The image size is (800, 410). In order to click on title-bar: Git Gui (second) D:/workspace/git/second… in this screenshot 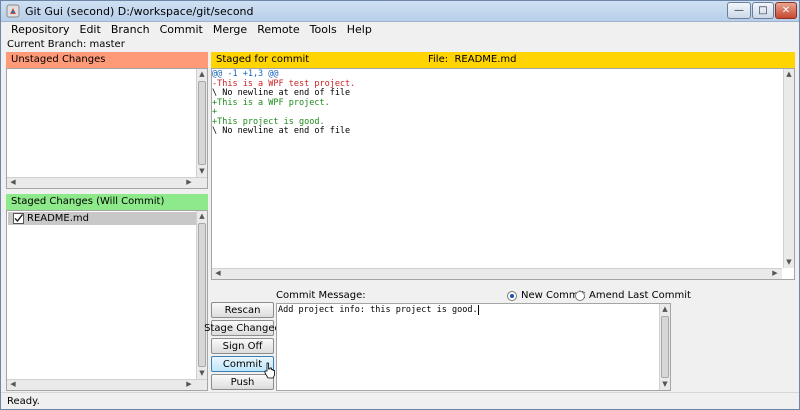, I will do `click(400, 11)`.